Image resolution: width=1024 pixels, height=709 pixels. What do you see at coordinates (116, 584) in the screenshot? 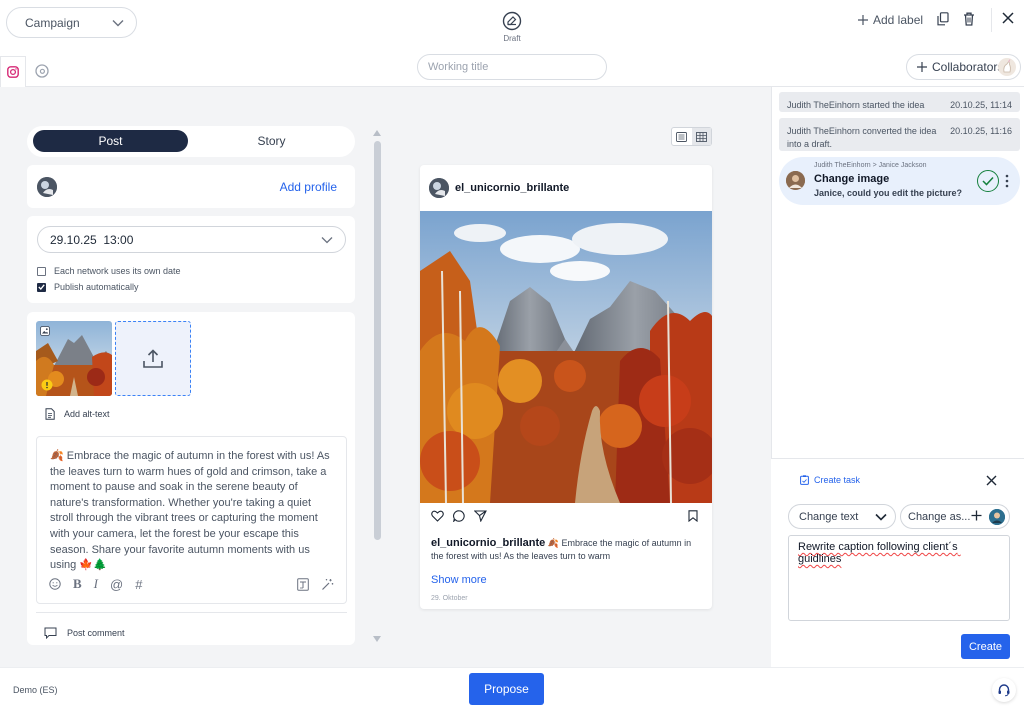
I see `mention-icon: @` at bounding box center [116, 584].